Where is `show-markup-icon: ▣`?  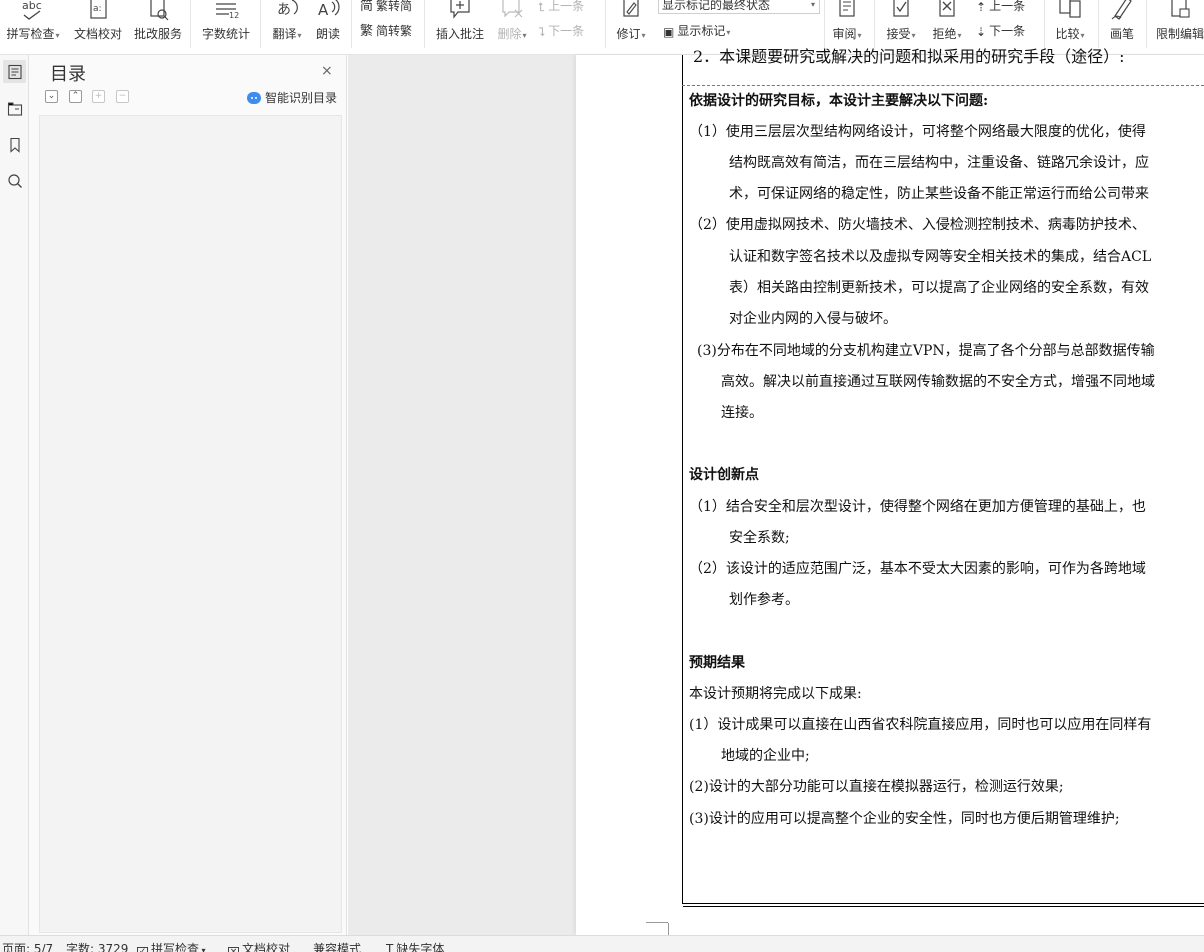
show-markup-icon: ▣ is located at coordinates (669, 31).